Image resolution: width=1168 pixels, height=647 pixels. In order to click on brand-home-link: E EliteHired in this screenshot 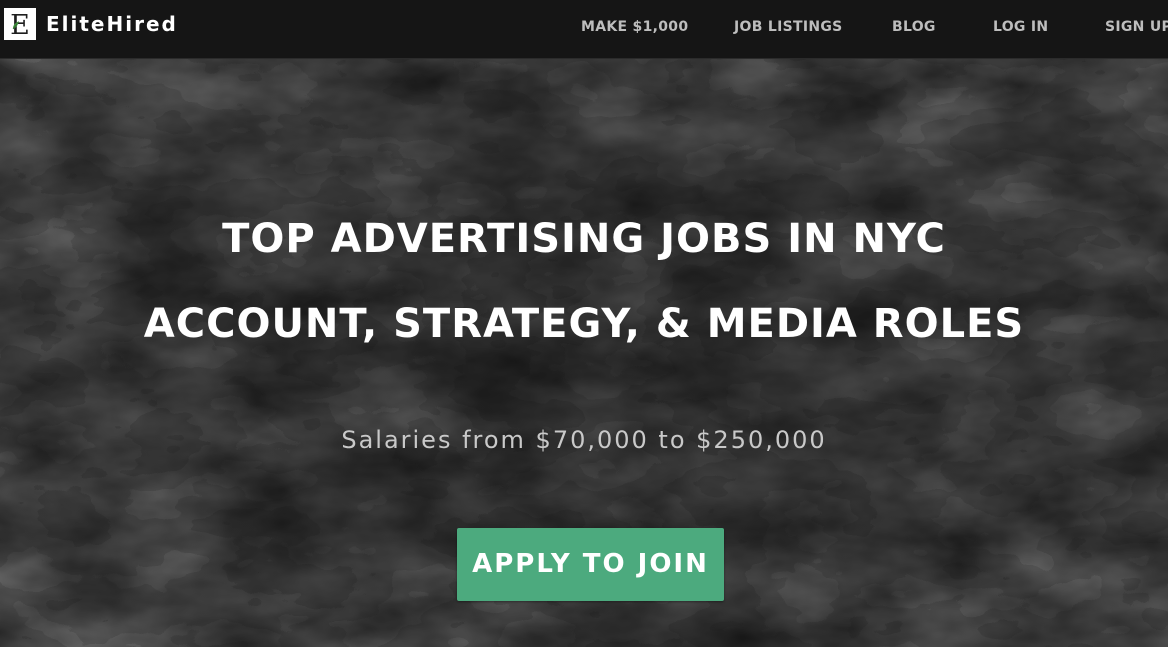, I will do `click(91, 24)`.